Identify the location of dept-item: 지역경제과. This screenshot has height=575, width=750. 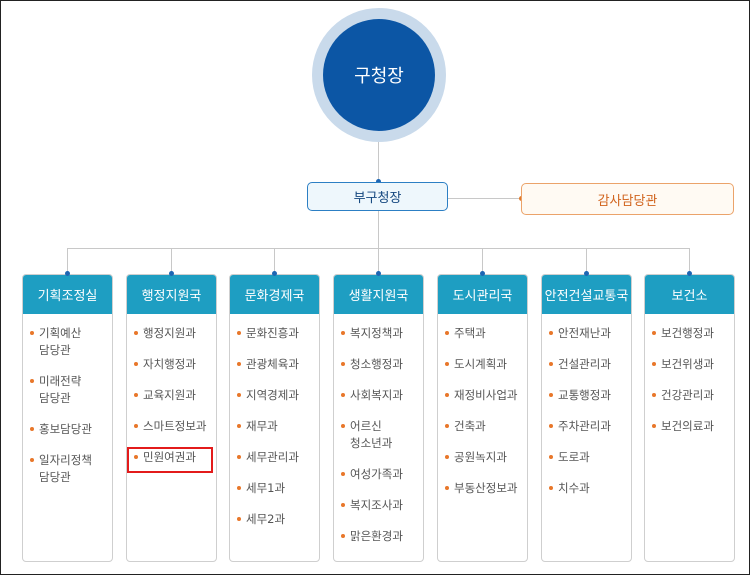
(274, 395).